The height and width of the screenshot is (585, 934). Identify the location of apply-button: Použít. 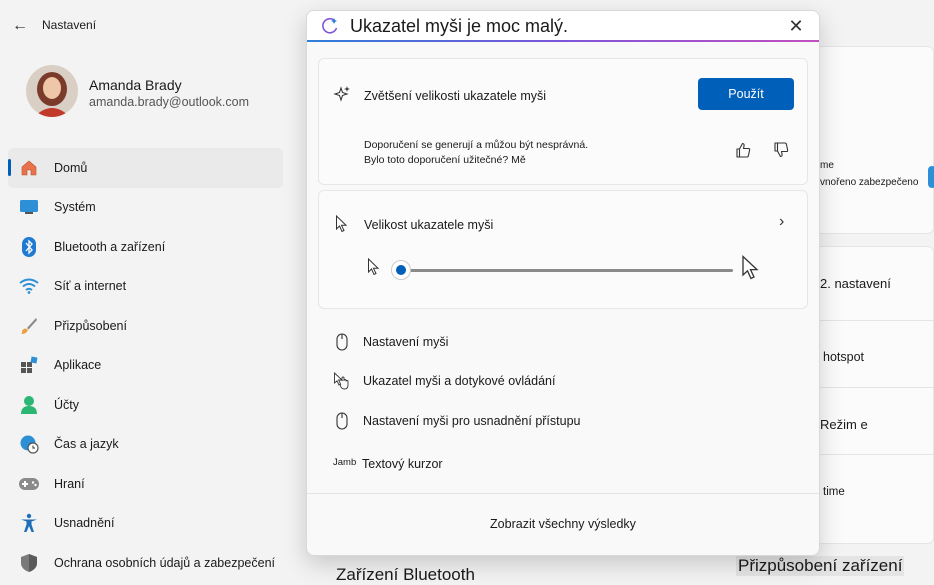
(746, 94).